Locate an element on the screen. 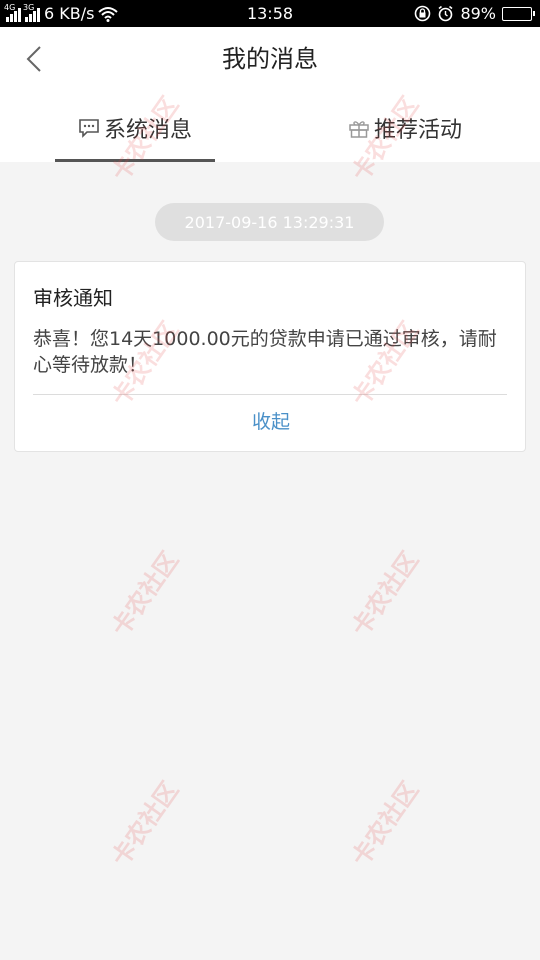  status-right: 89% is located at coordinates (474, 13).